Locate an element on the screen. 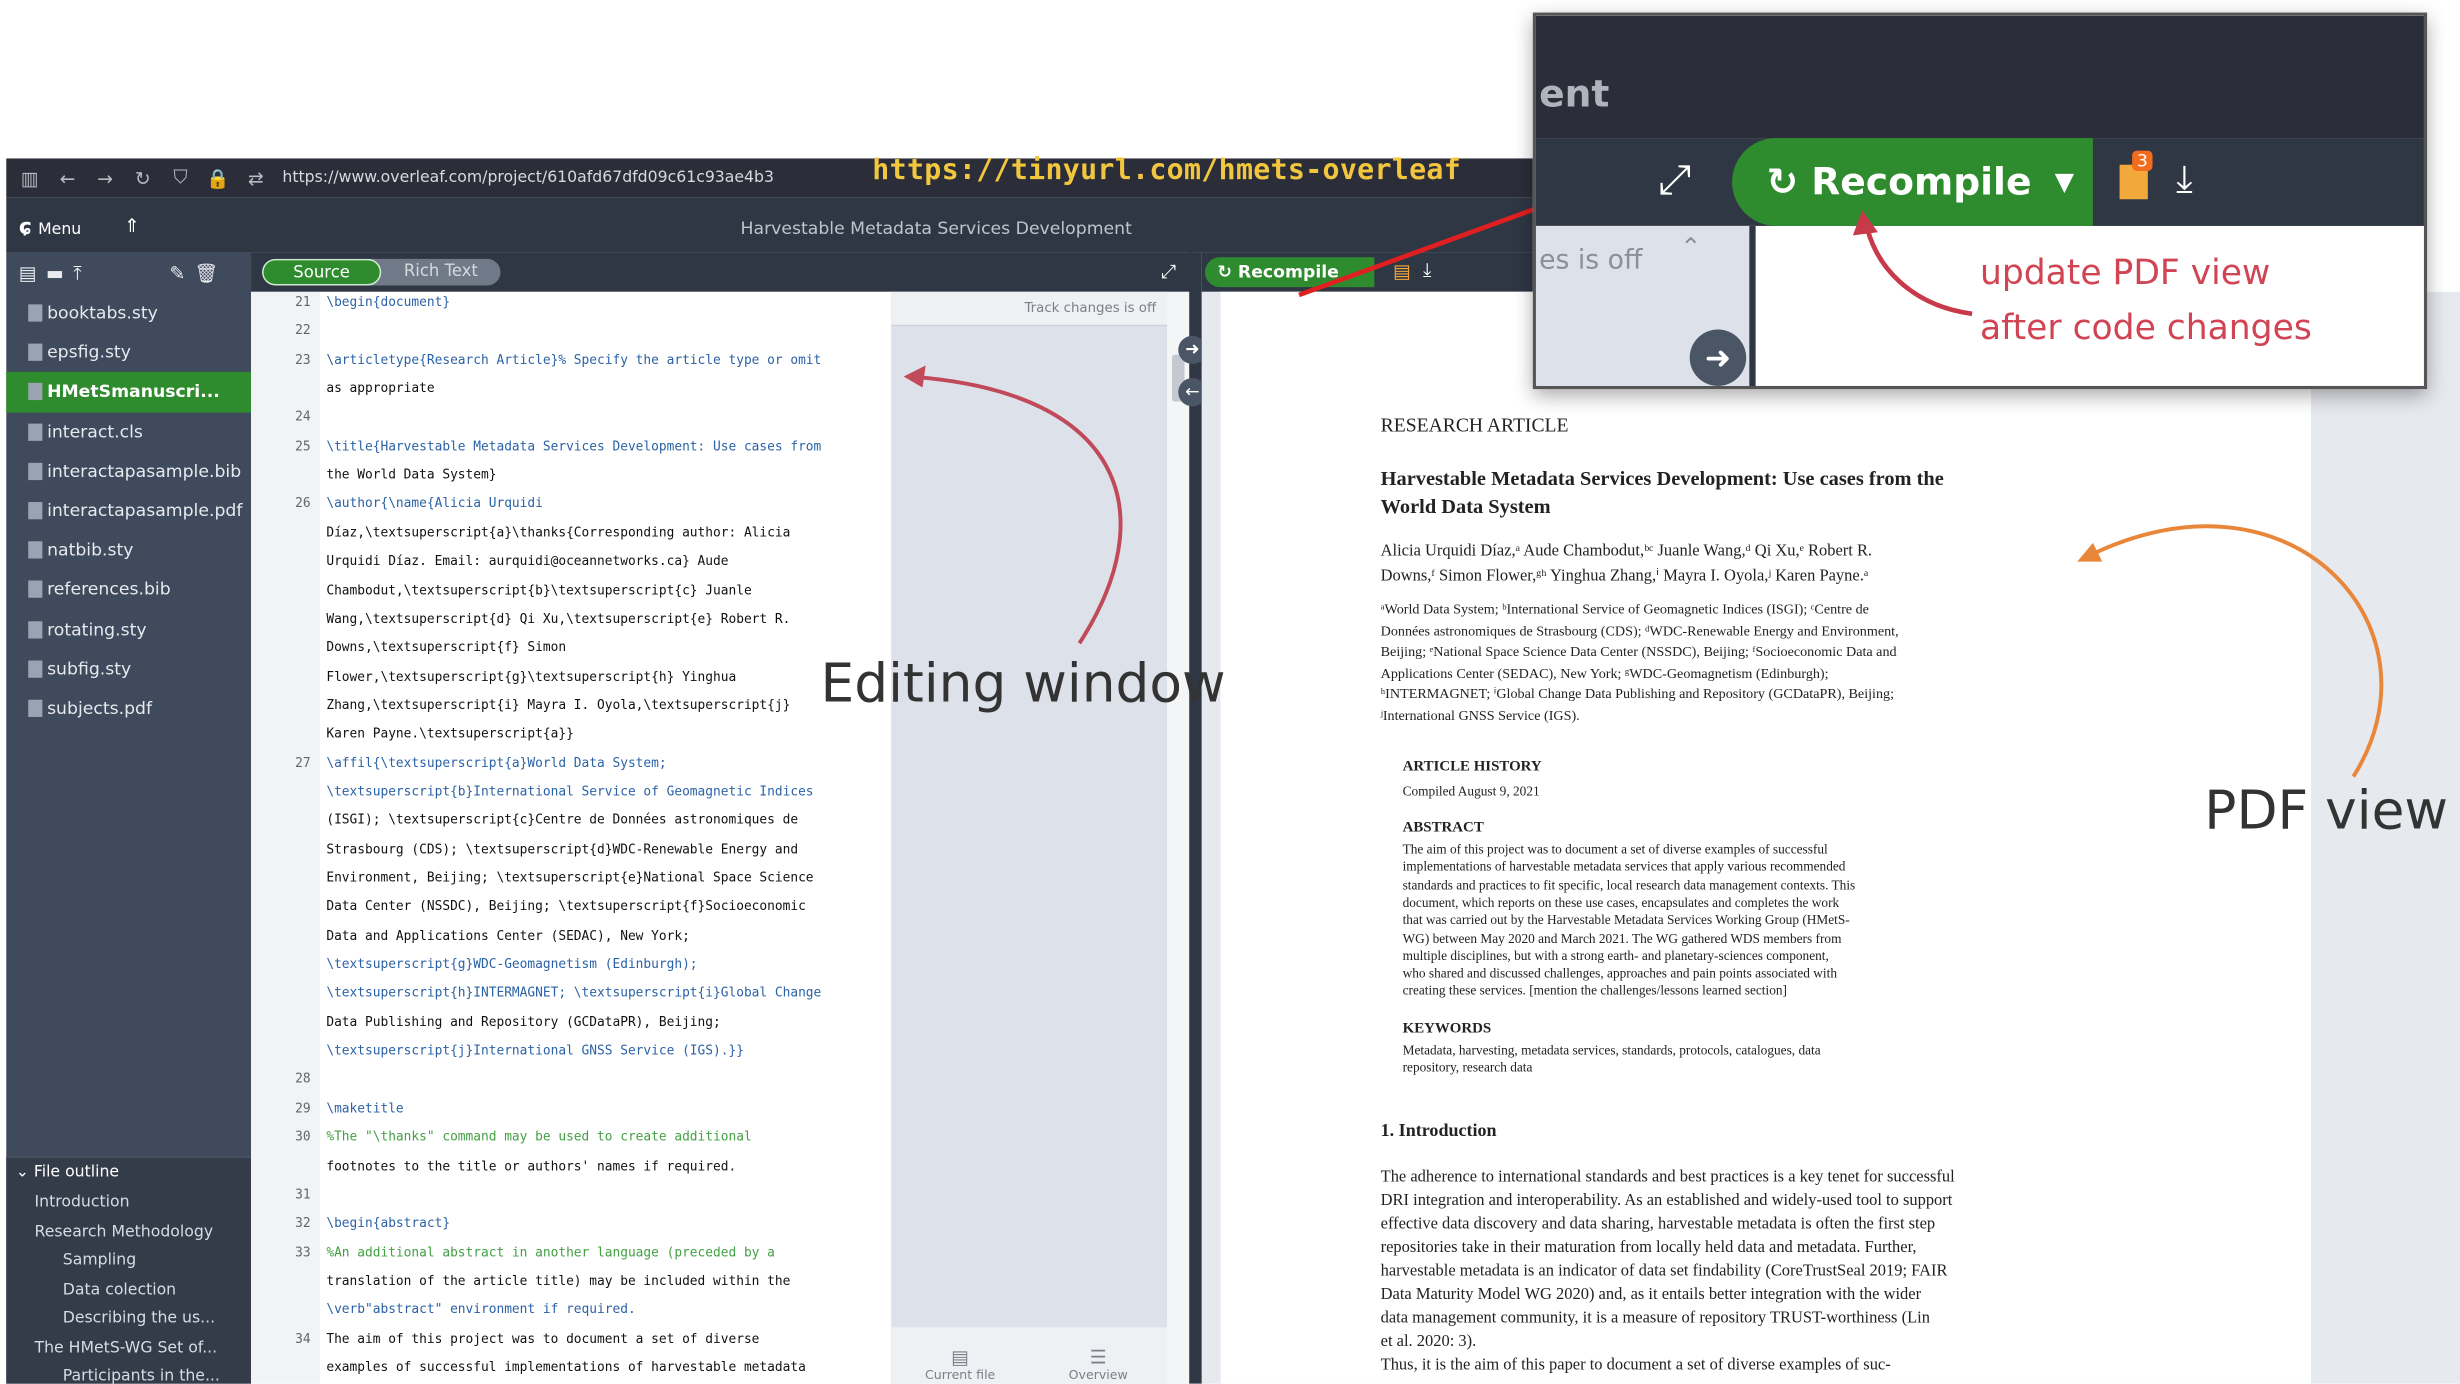 Image resolution: width=2460 pixels, height=1384 pixels. editing-arrow-head is located at coordinates (914, 376).